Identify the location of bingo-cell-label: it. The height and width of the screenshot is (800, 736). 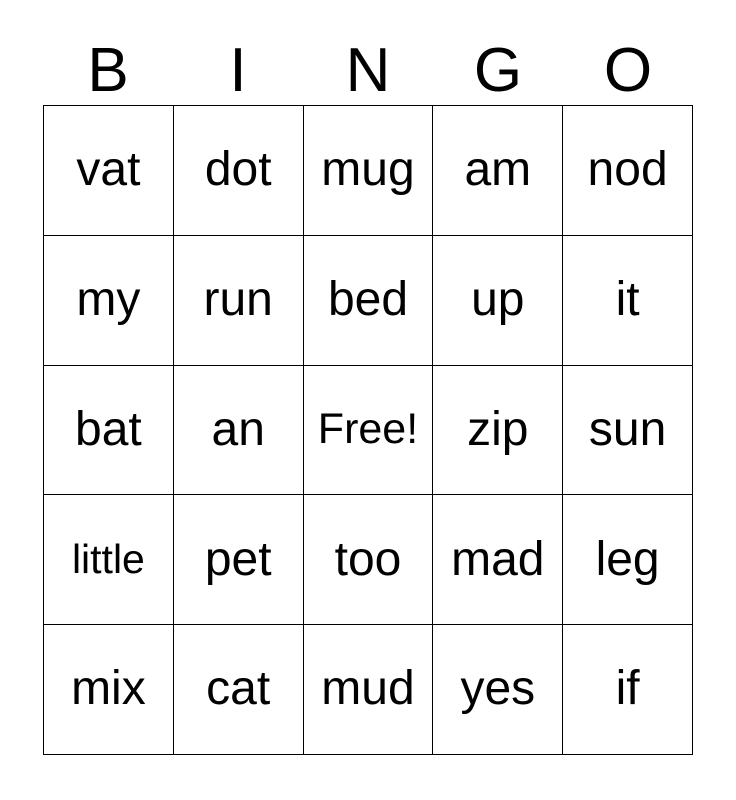
(627, 299).